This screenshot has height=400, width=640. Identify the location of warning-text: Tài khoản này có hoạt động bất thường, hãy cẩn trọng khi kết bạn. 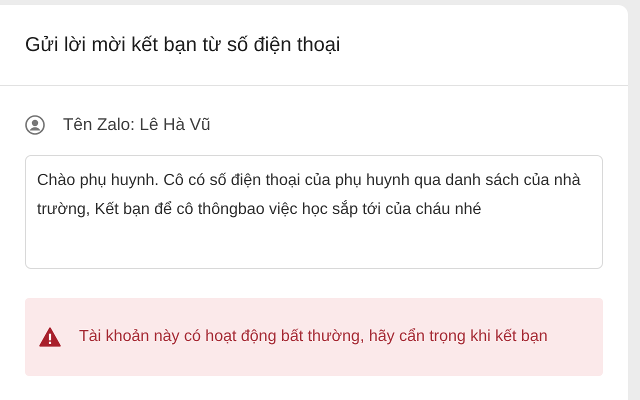
(313, 337).